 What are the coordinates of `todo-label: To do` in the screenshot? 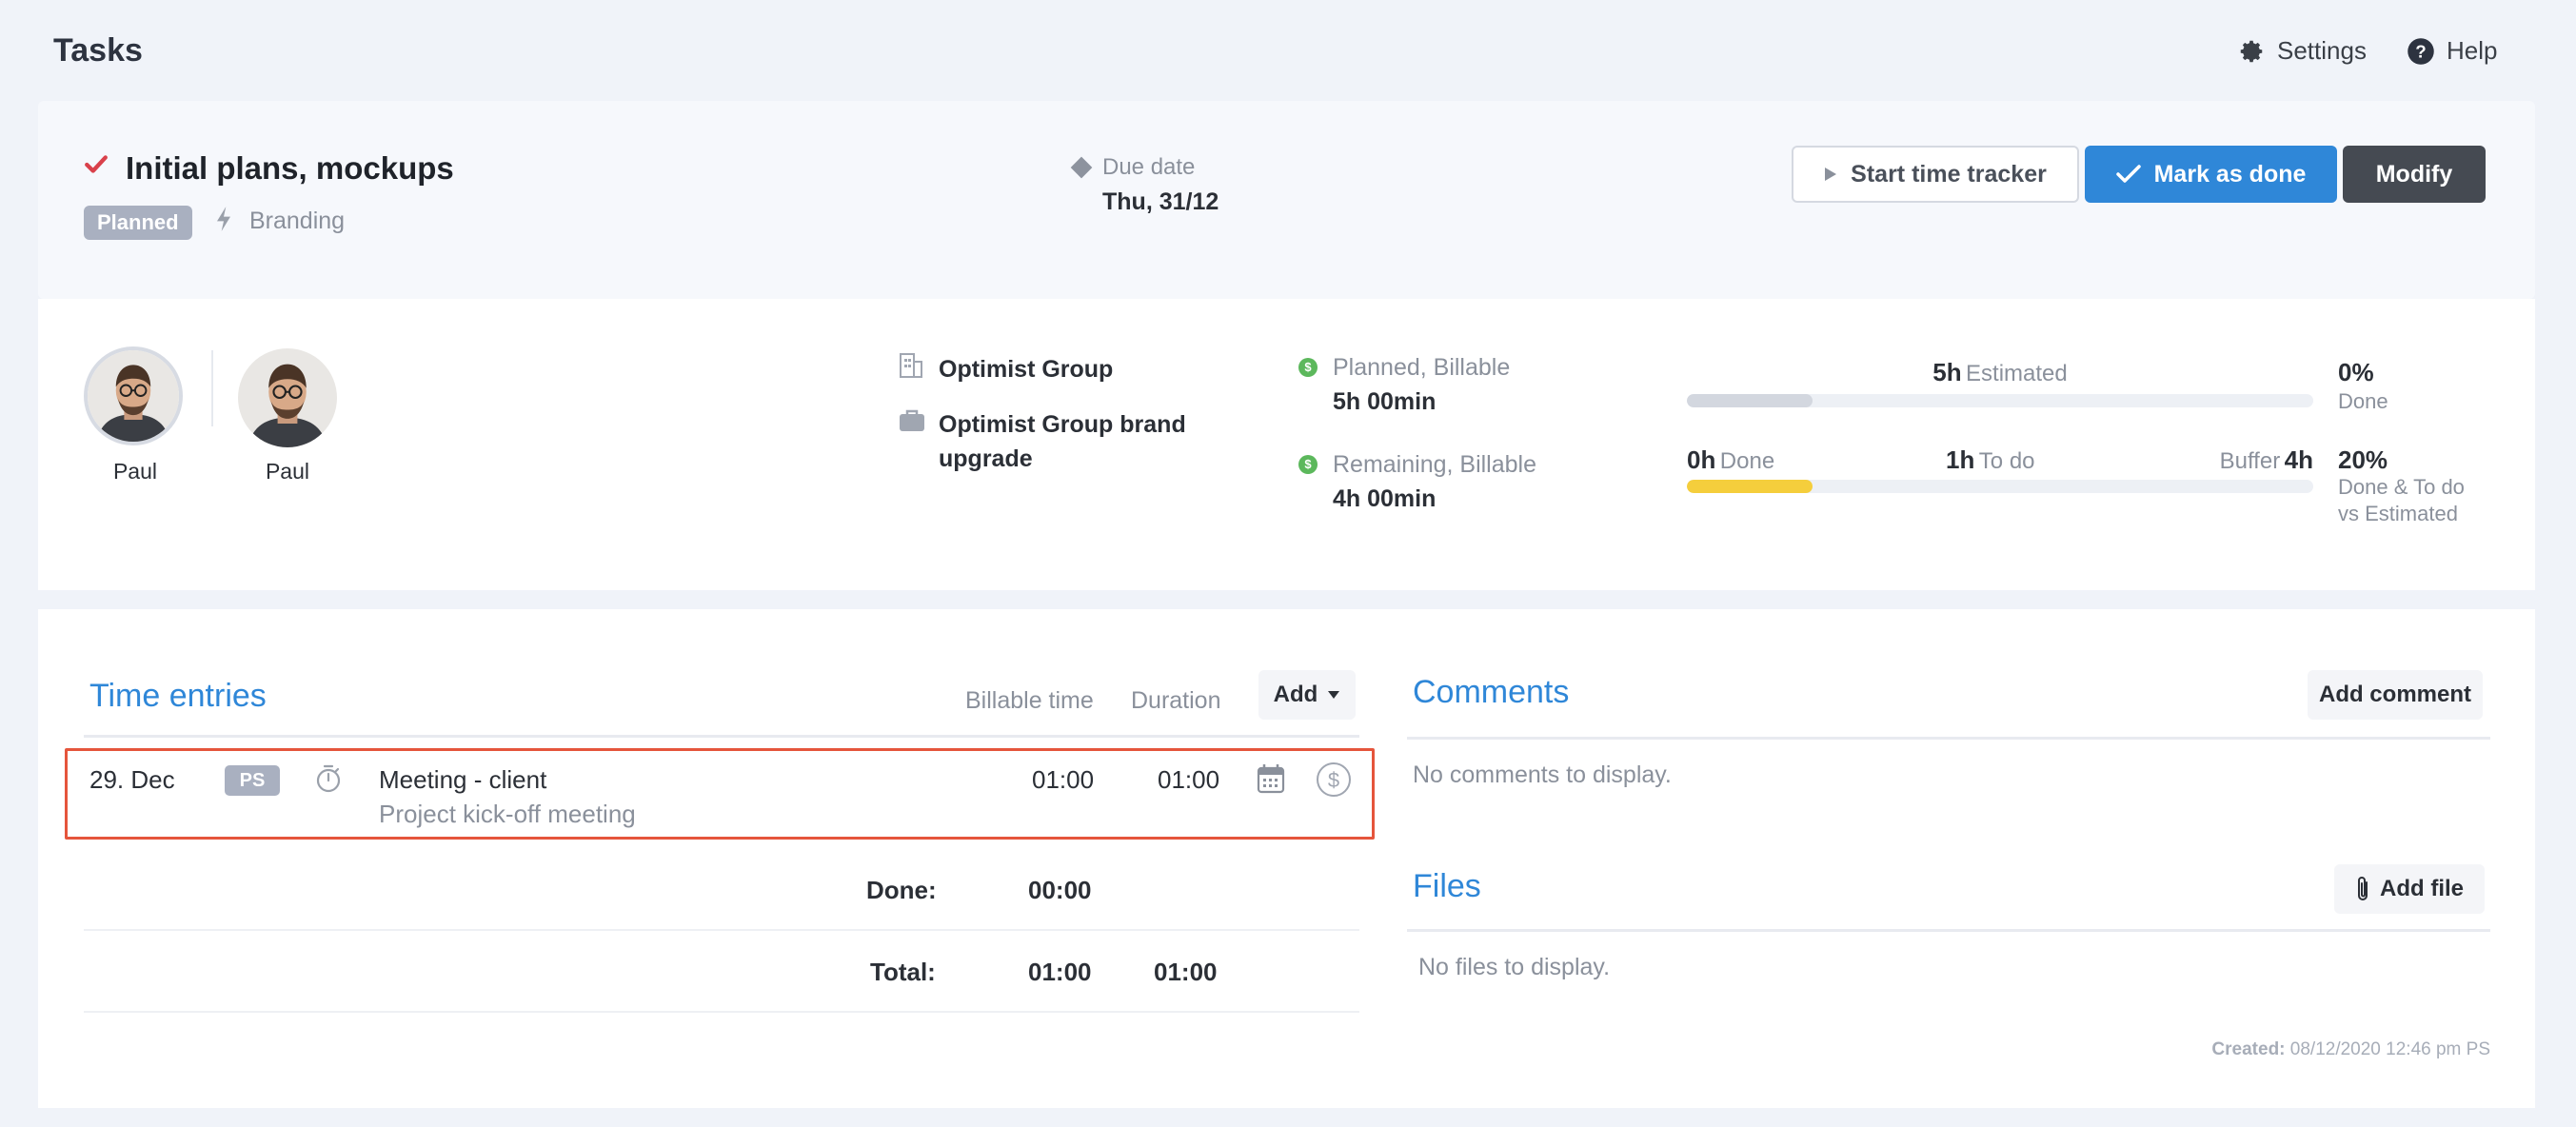 It's located at (2007, 461).